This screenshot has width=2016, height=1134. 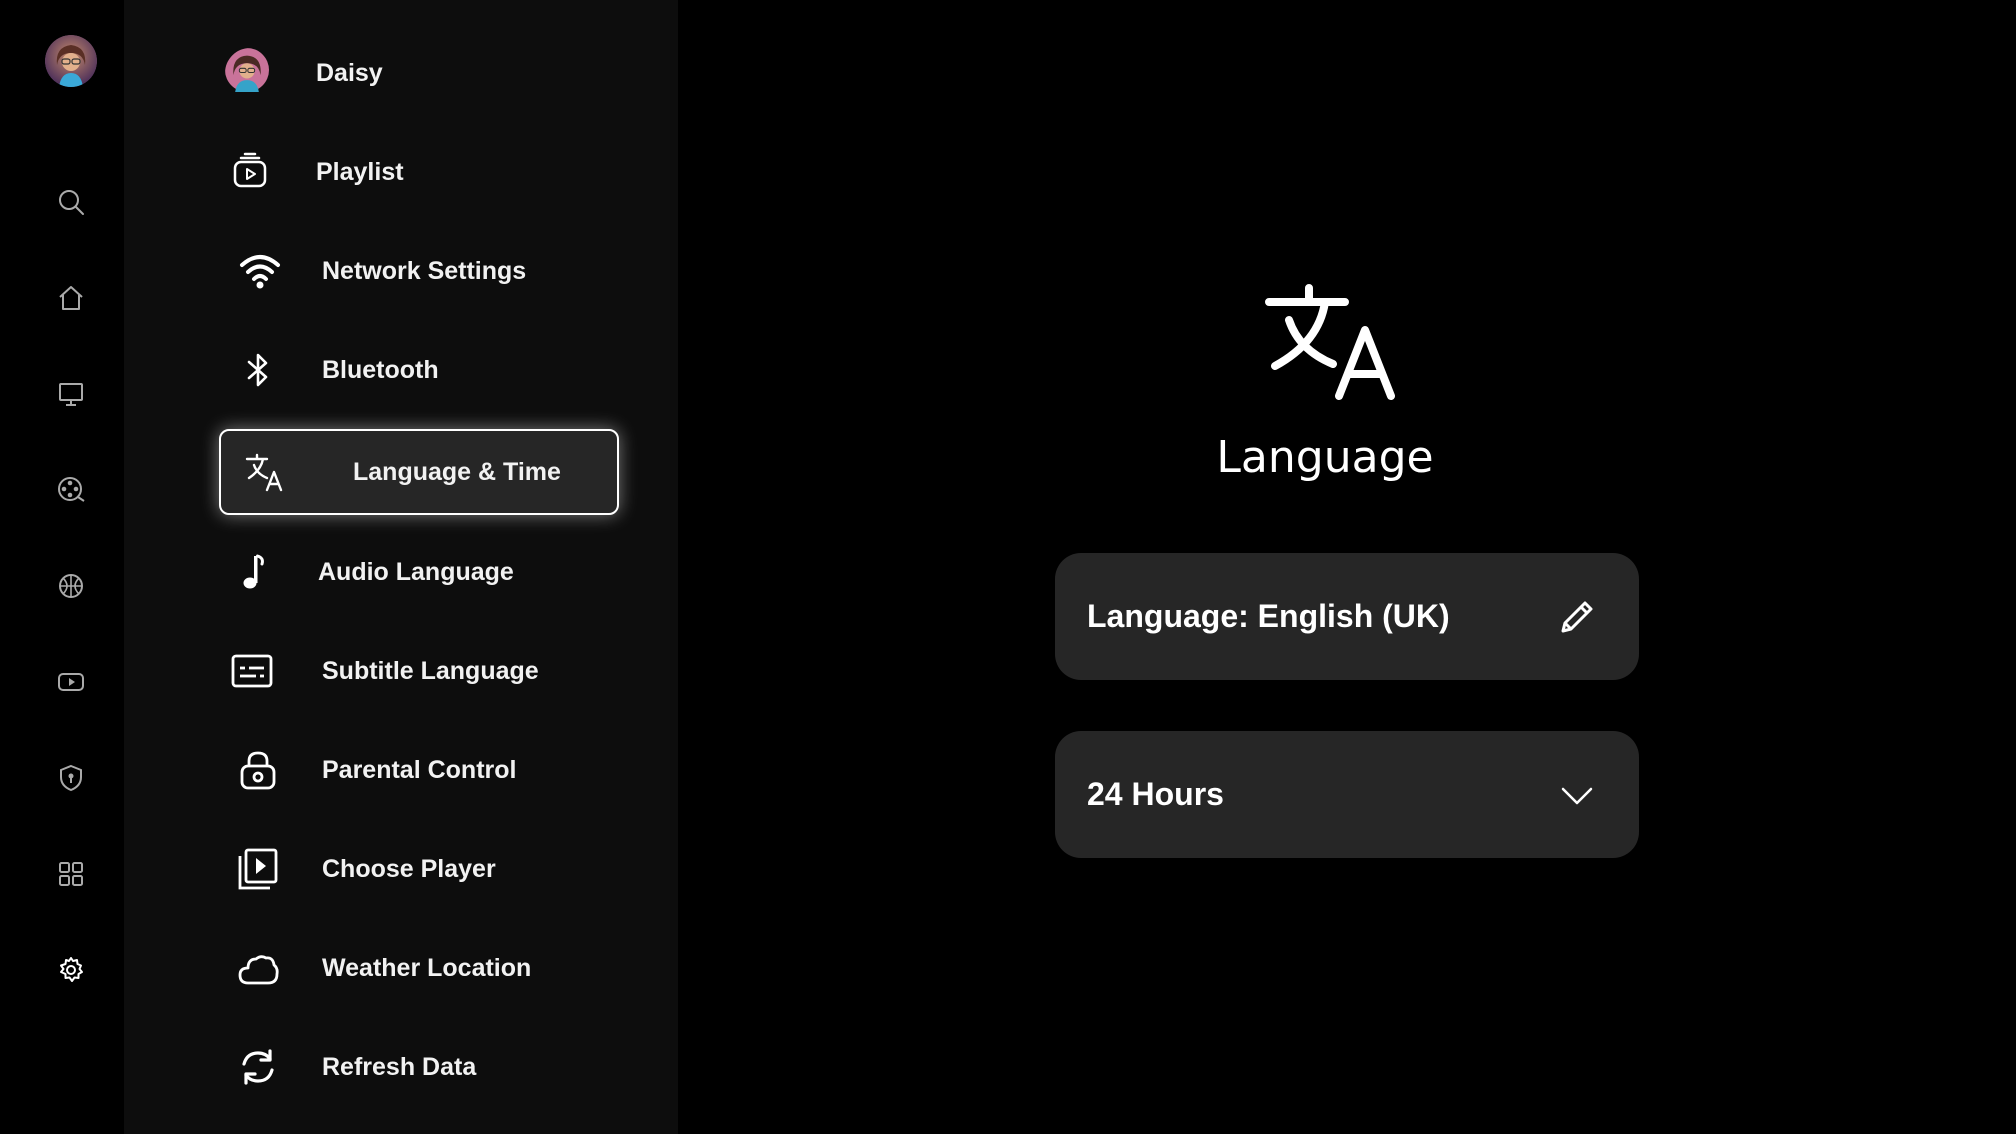 I want to click on menu-item-label: Language & Time, so click(x=457, y=471).